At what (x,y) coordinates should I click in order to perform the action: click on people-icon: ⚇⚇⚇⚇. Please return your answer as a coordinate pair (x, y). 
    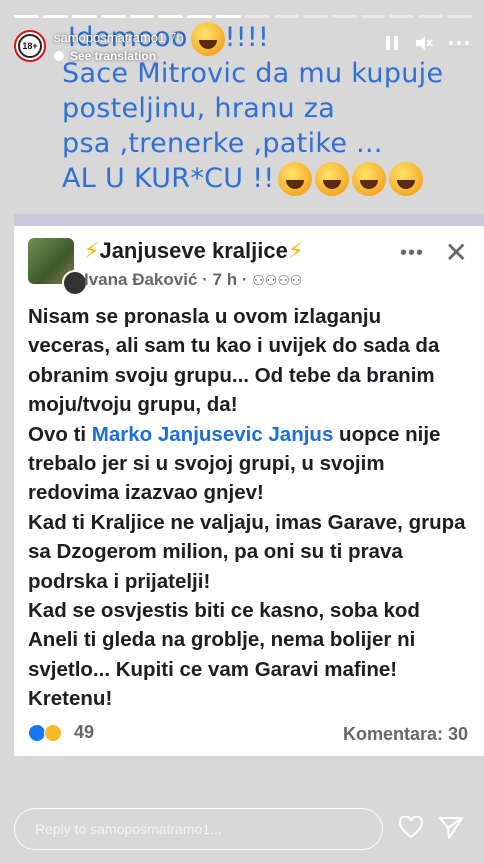
    Looking at the image, I should click on (277, 280).